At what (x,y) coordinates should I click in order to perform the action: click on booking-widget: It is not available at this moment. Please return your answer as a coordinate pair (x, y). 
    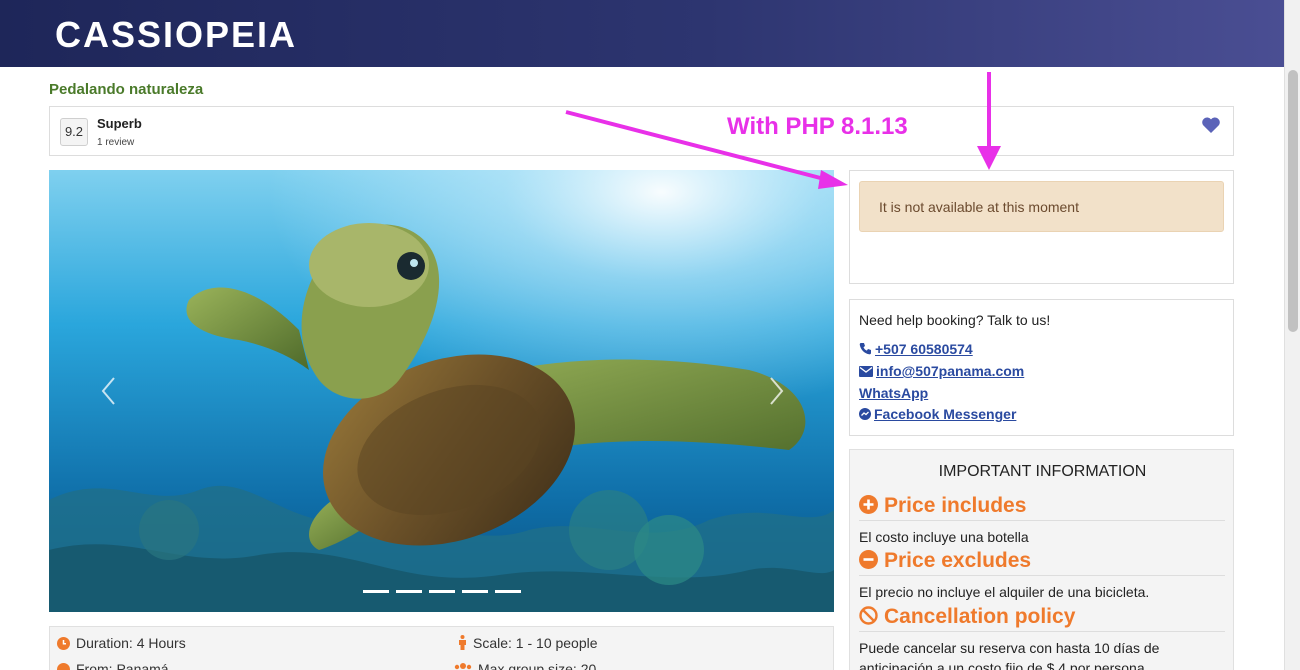
    Looking at the image, I should click on (1041, 227).